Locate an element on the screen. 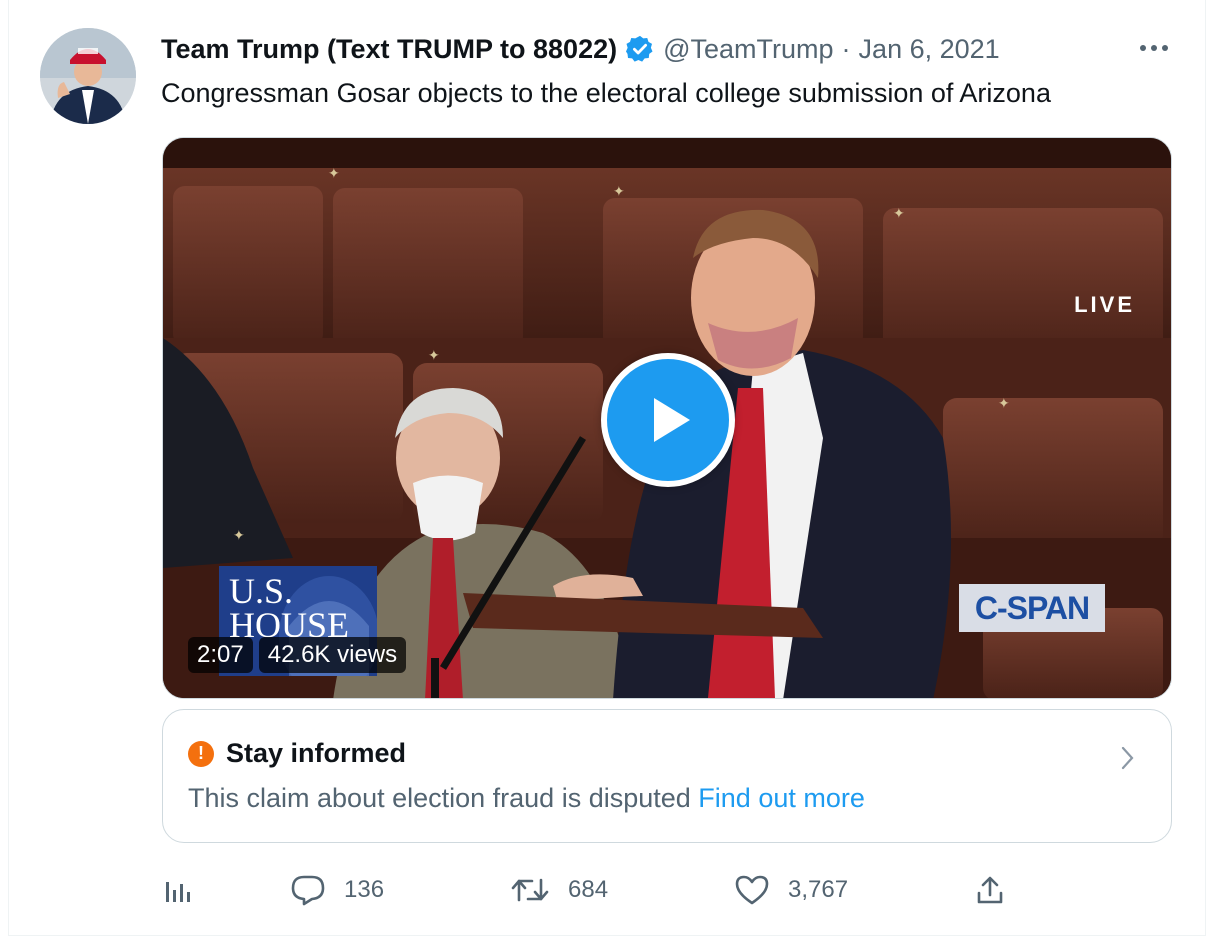 The height and width of the screenshot is (940, 1230). reply-button: 136 is located at coordinates (337, 890).